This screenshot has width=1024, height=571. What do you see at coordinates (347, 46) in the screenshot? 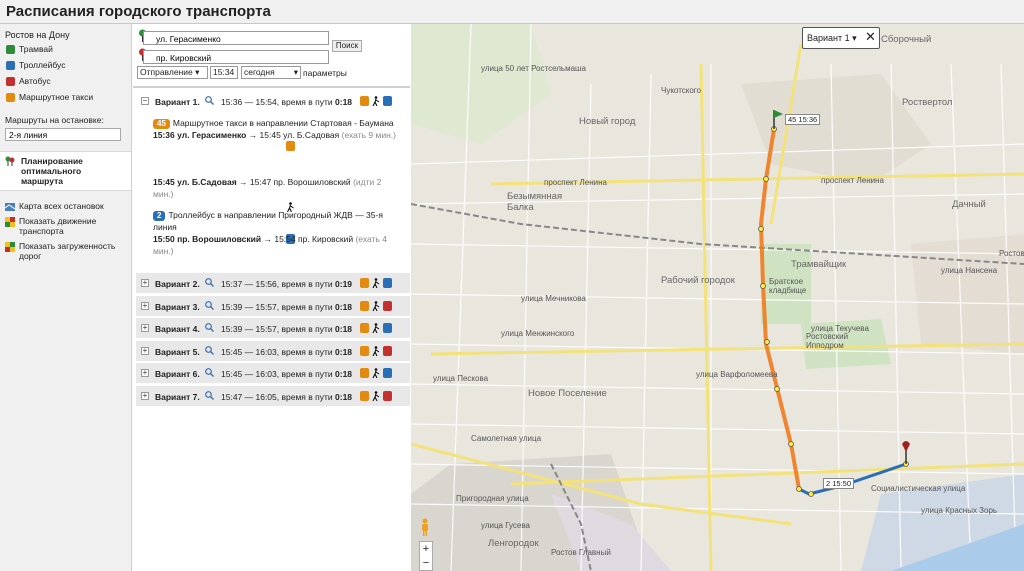
I see `search-button: Поиск` at bounding box center [347, 46].